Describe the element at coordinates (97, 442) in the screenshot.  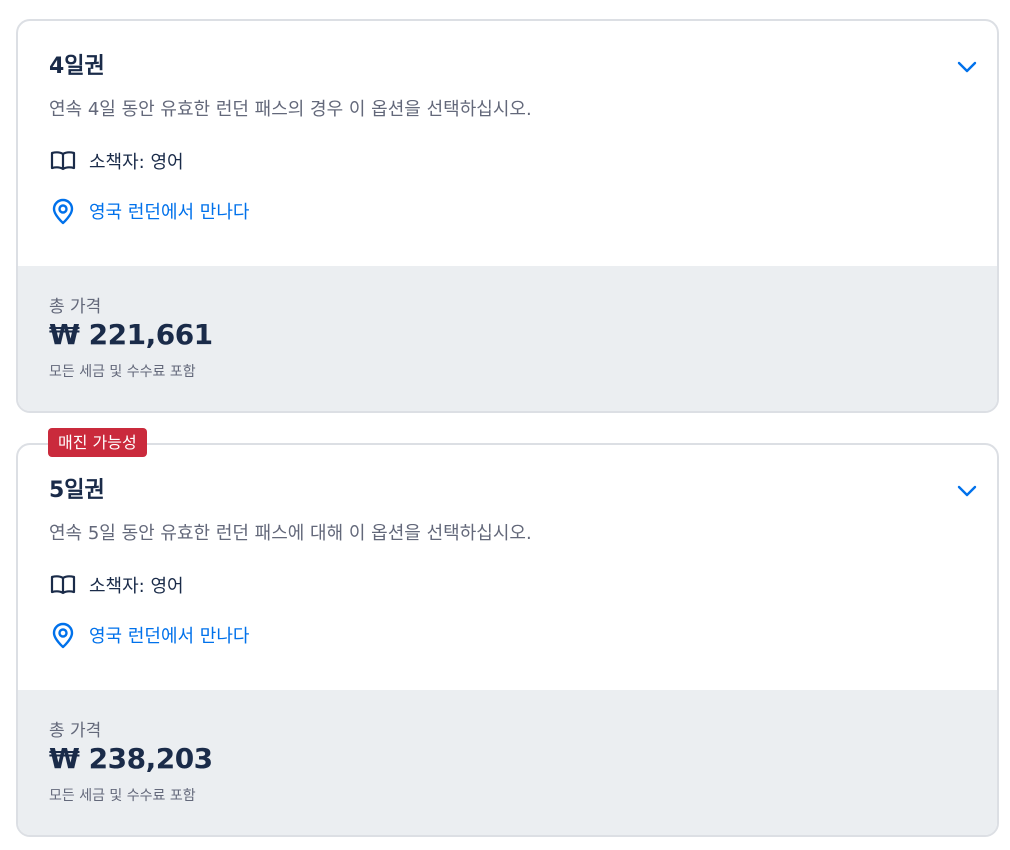
I see `likely-to-sell-out-badge: 매진 가능성` at that location.